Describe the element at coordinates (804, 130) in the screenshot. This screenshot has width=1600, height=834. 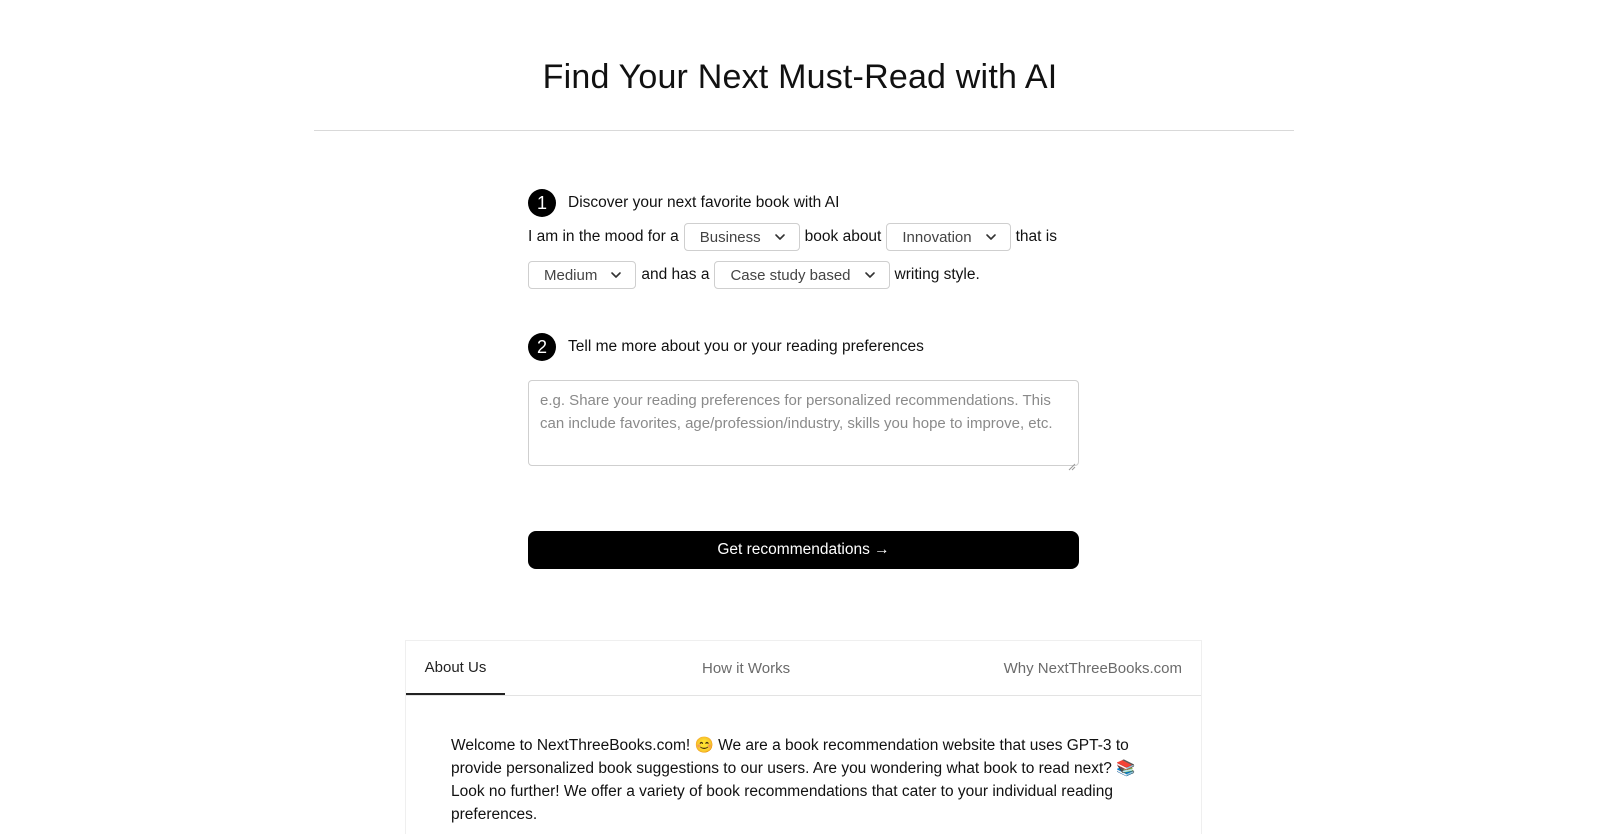
I see `title-divider` at that location.